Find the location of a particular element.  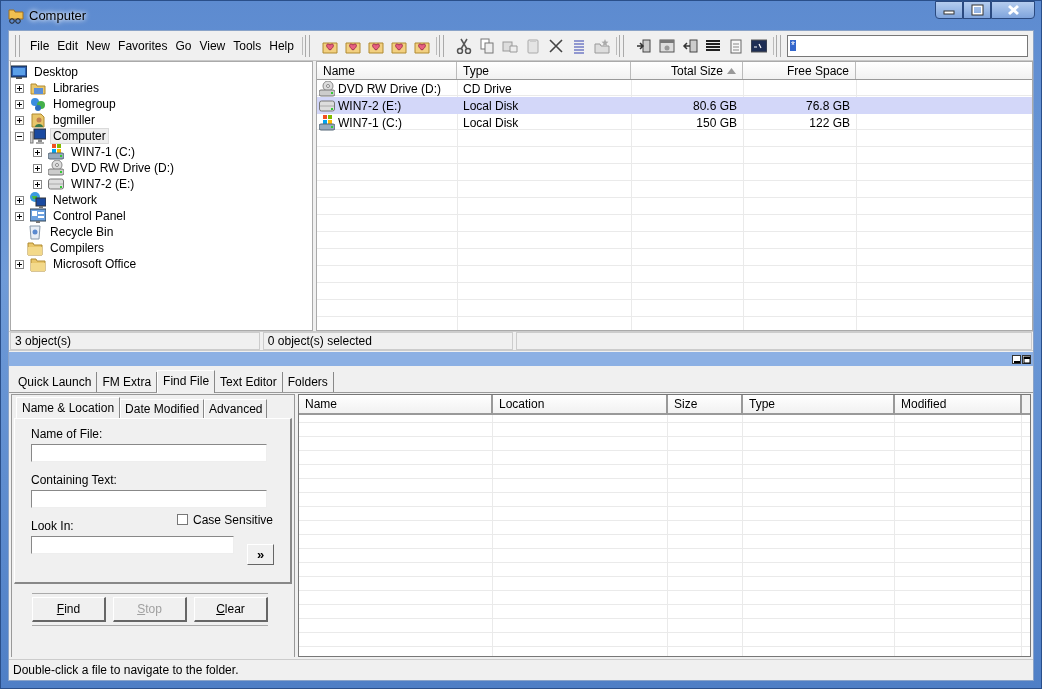

close-icon is located at coordinates (1013, 10).